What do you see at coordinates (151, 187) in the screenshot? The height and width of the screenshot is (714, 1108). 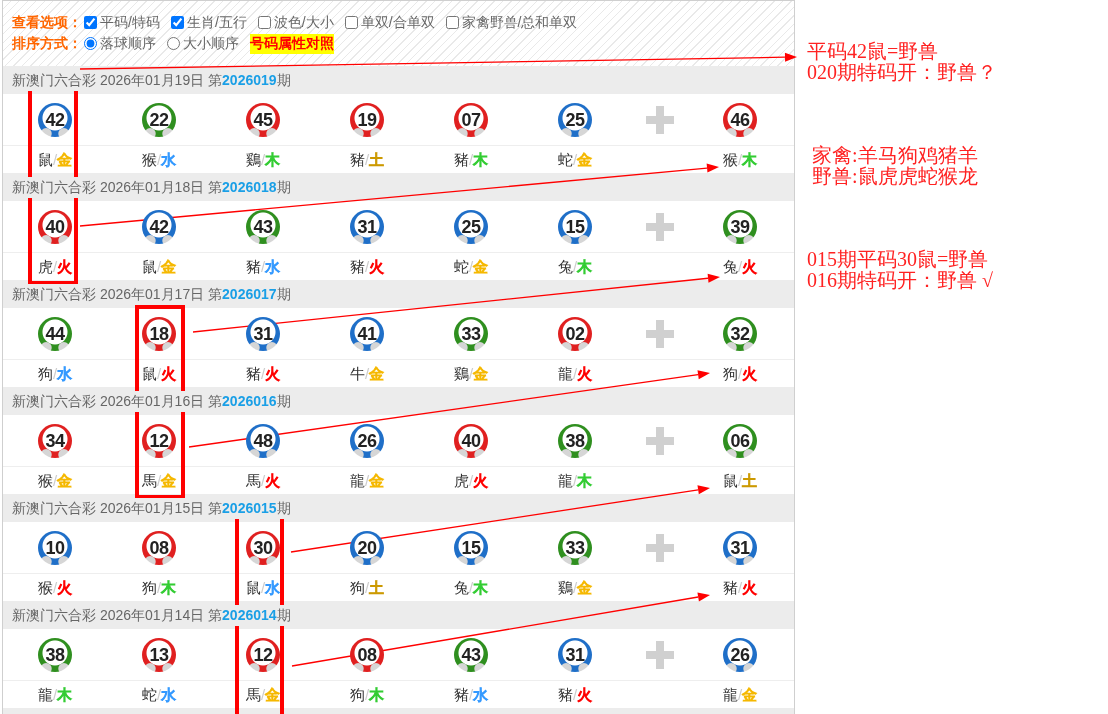 I see `draw-title: 新澳门六合彩 2026年01月18日 第2026018期` at bounding box center [151, 187].